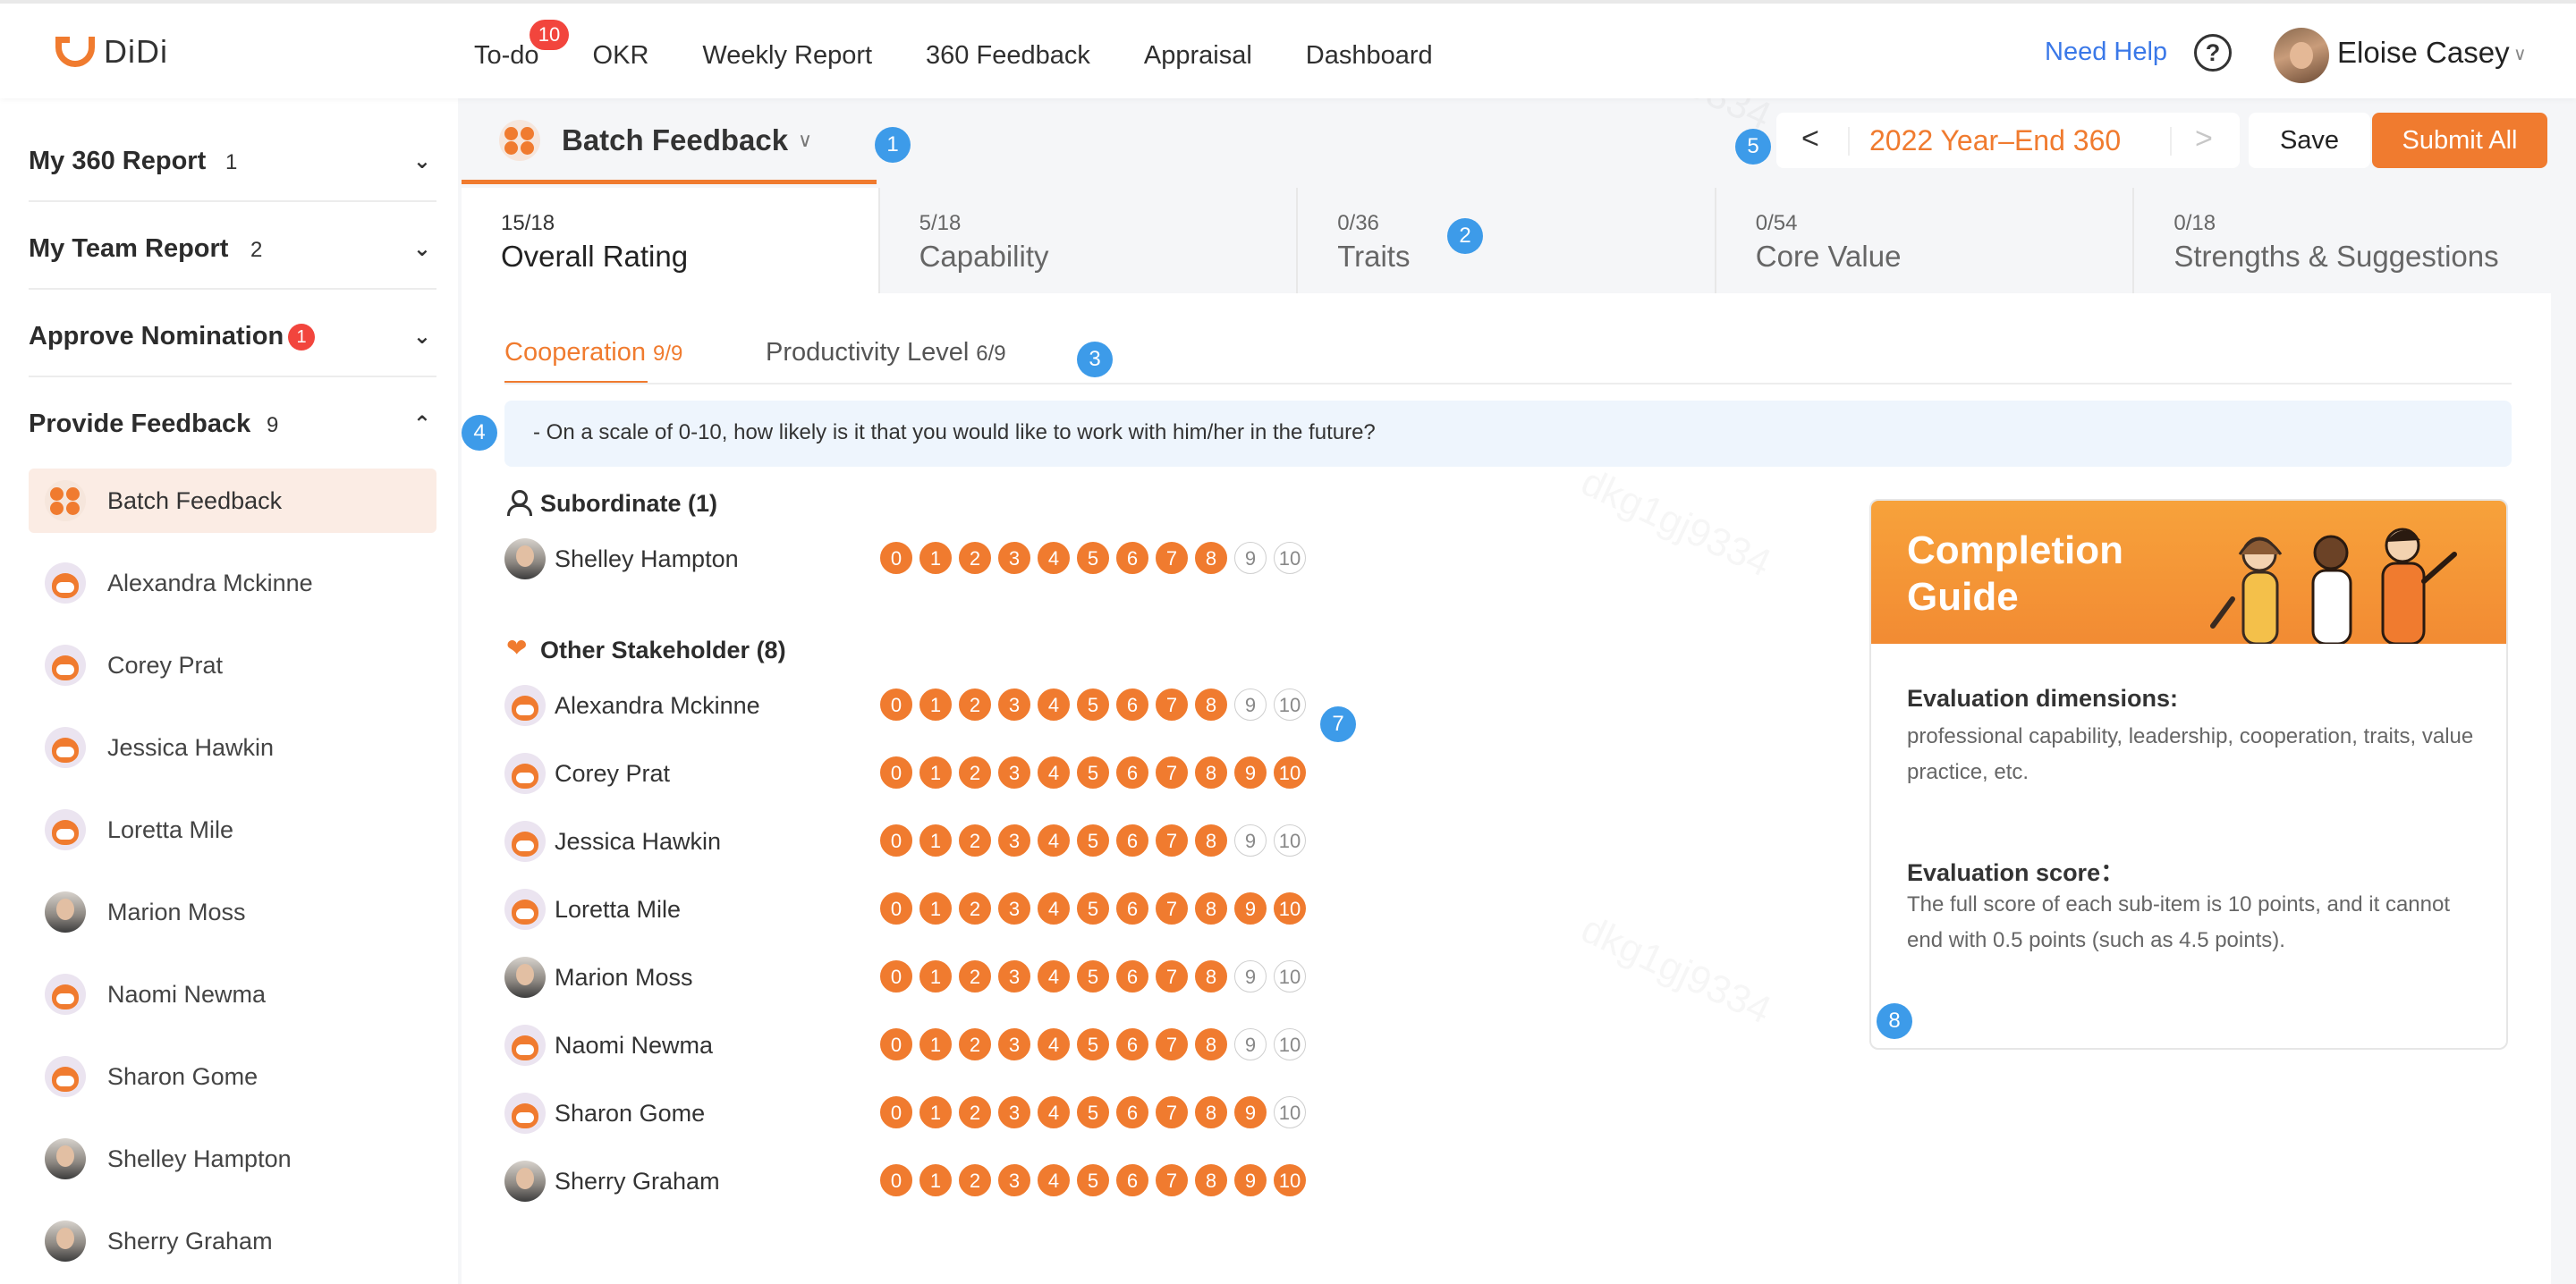  What do you see at coordinates (2520, 54) in the screenshot?
I see `user-menu-chevron-icon: ∨` at bounding box center [2520, 54].